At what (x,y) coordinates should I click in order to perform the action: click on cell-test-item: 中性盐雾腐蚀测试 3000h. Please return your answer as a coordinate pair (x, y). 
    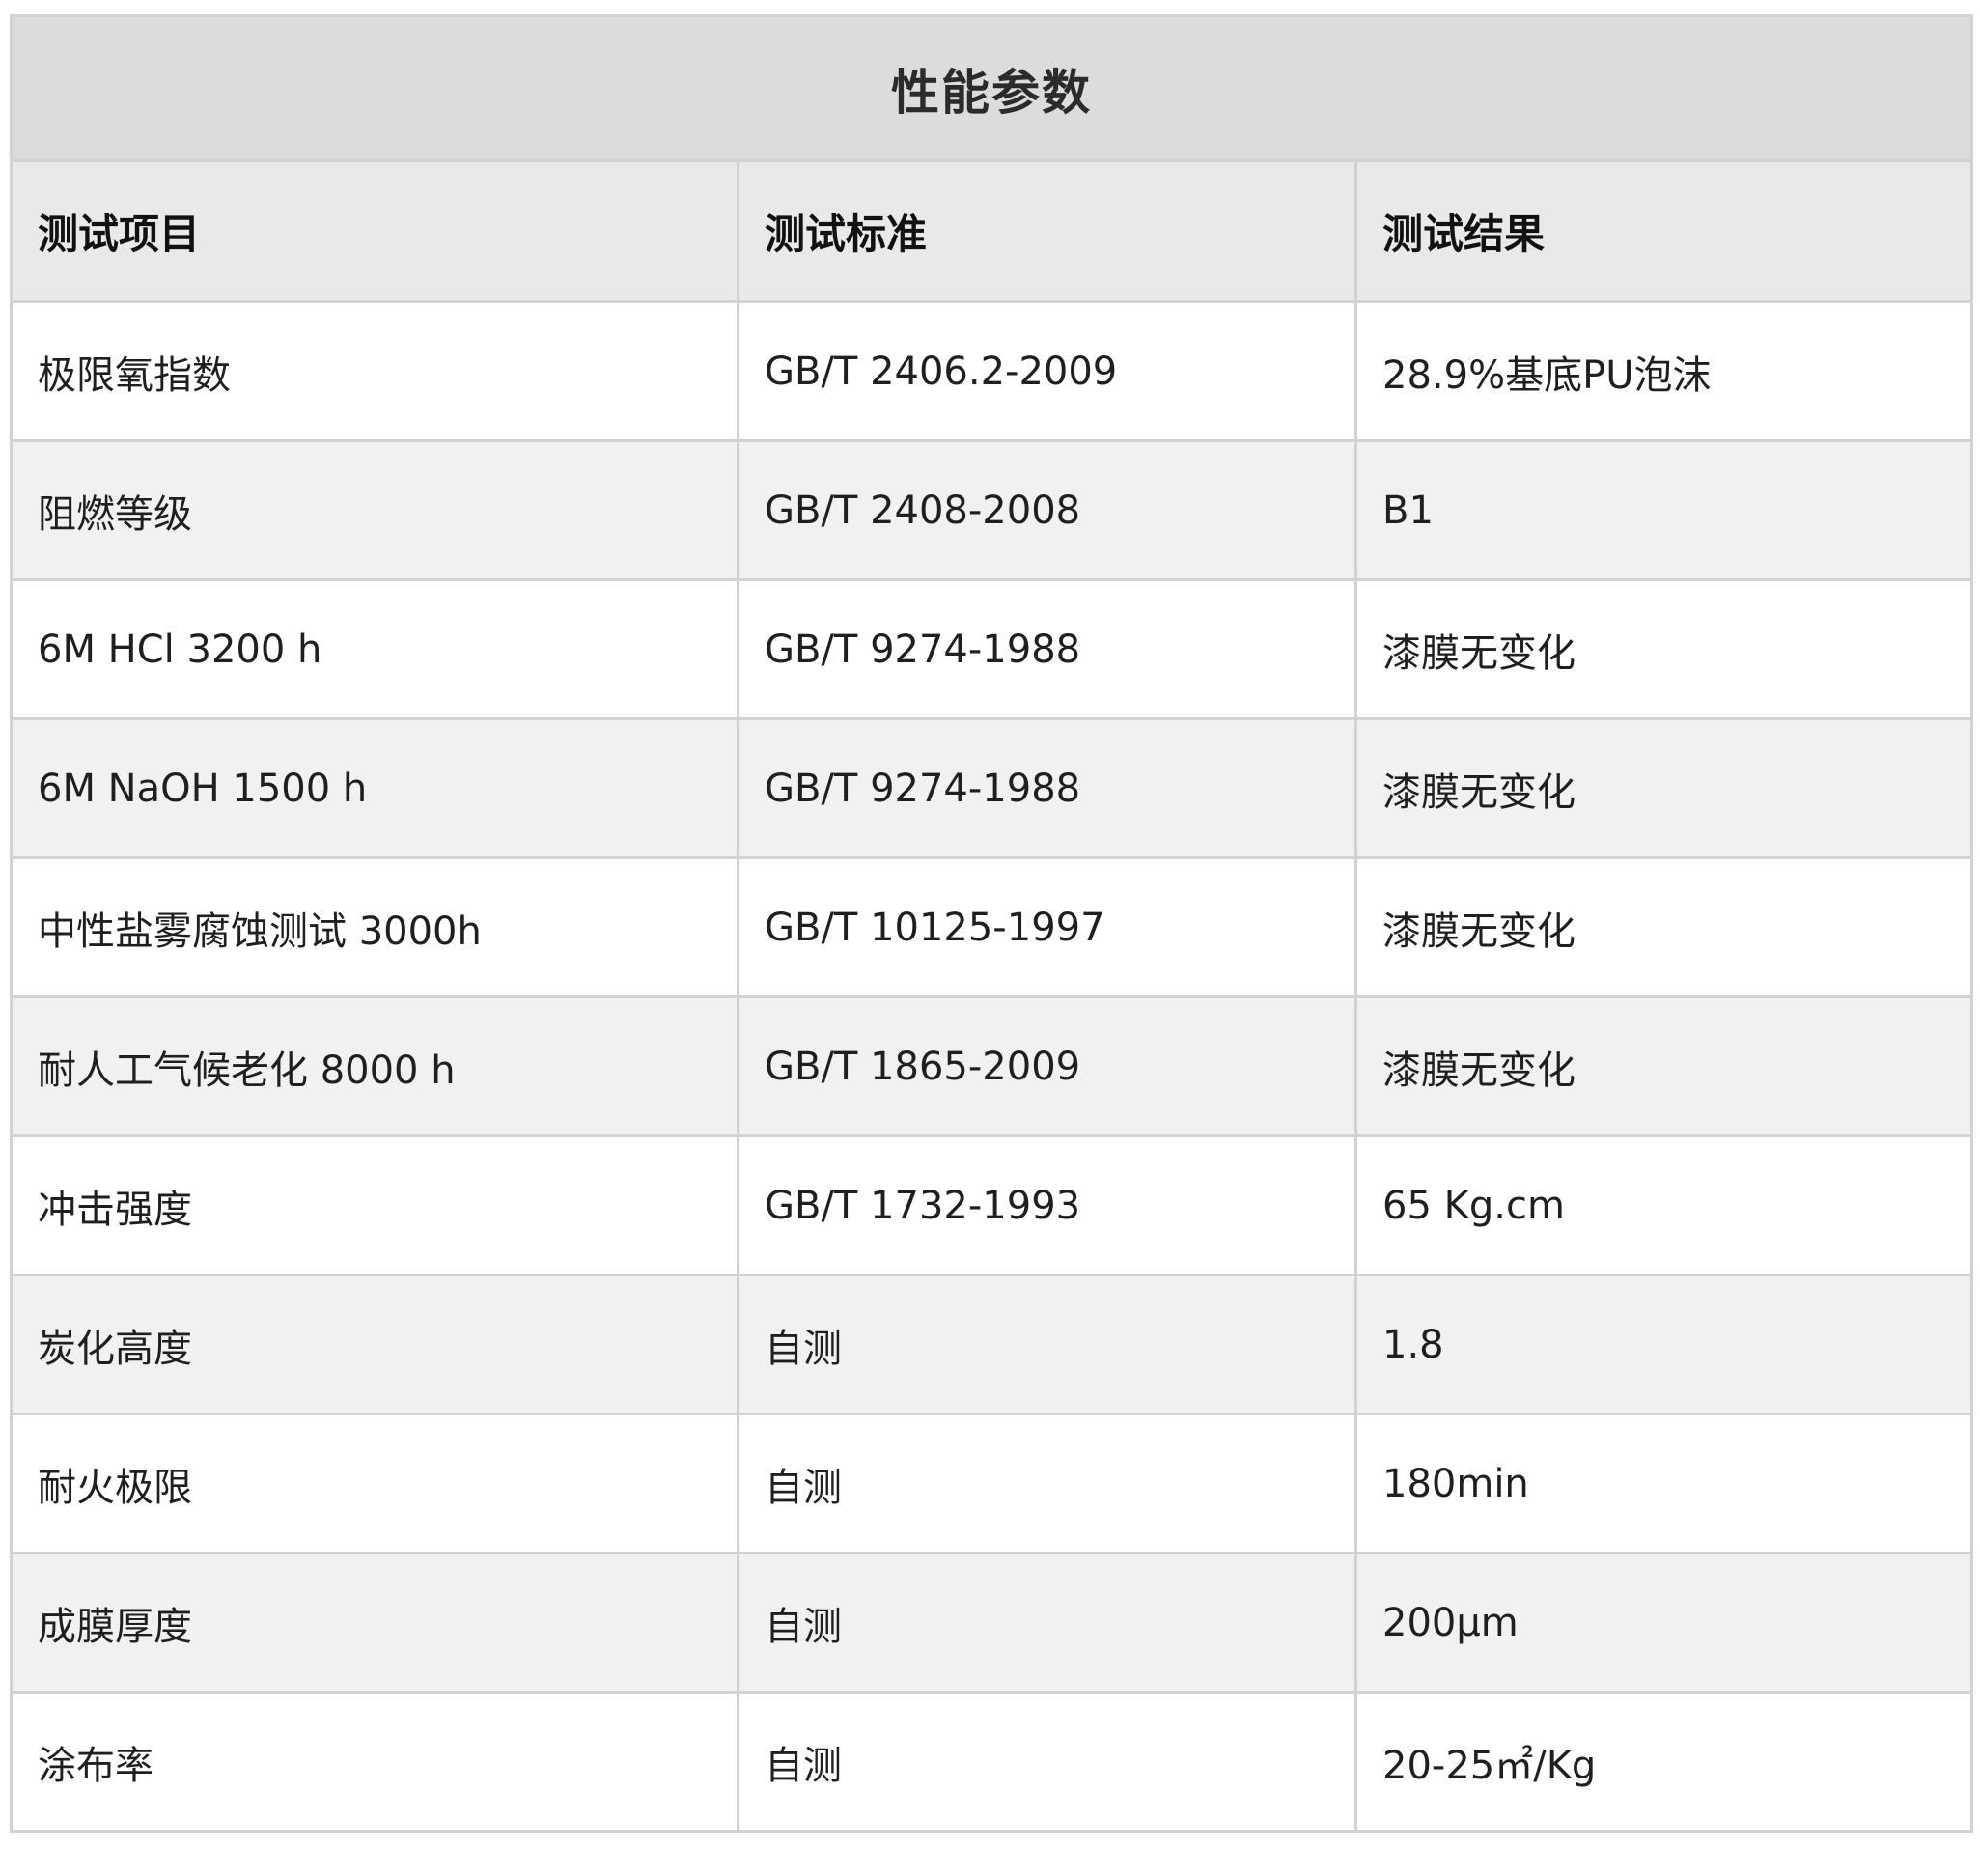
    Looking at the image, I should click on (374, 927).